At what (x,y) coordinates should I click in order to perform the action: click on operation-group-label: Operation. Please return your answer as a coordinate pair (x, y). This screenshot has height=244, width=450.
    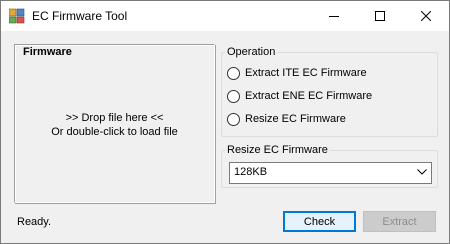
    Looking at the image, I should click on (251, 52).